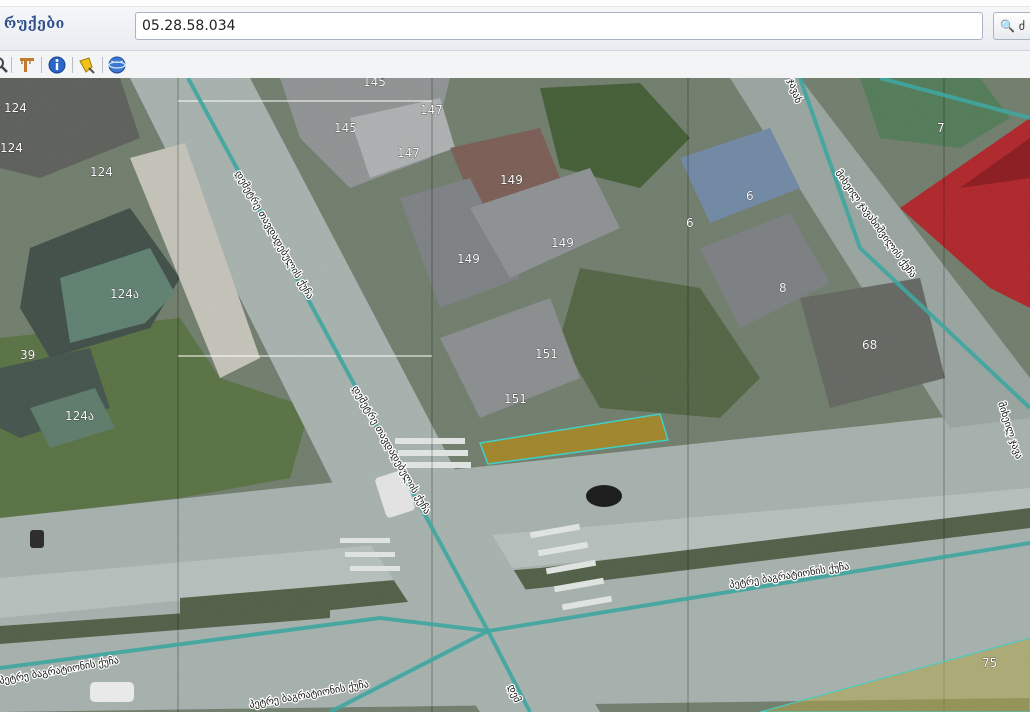  What do you see at coordinates (559, 26) in the screenshot?
I see `search-input` at bounding box center [559, 26].